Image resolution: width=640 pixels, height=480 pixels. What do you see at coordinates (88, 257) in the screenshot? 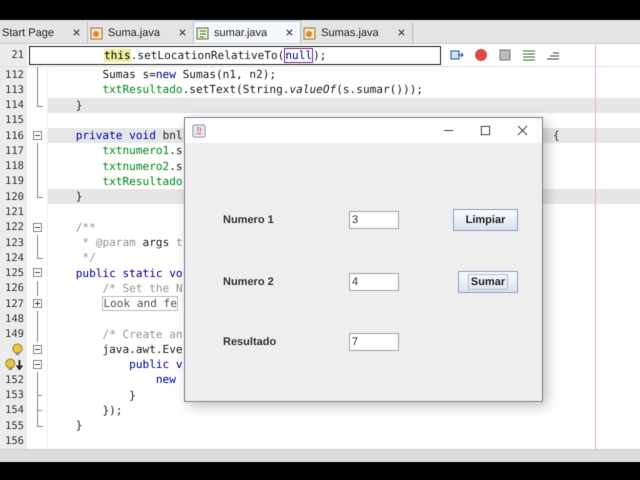
I see `code-line: */` at bounding box center [88, 257].